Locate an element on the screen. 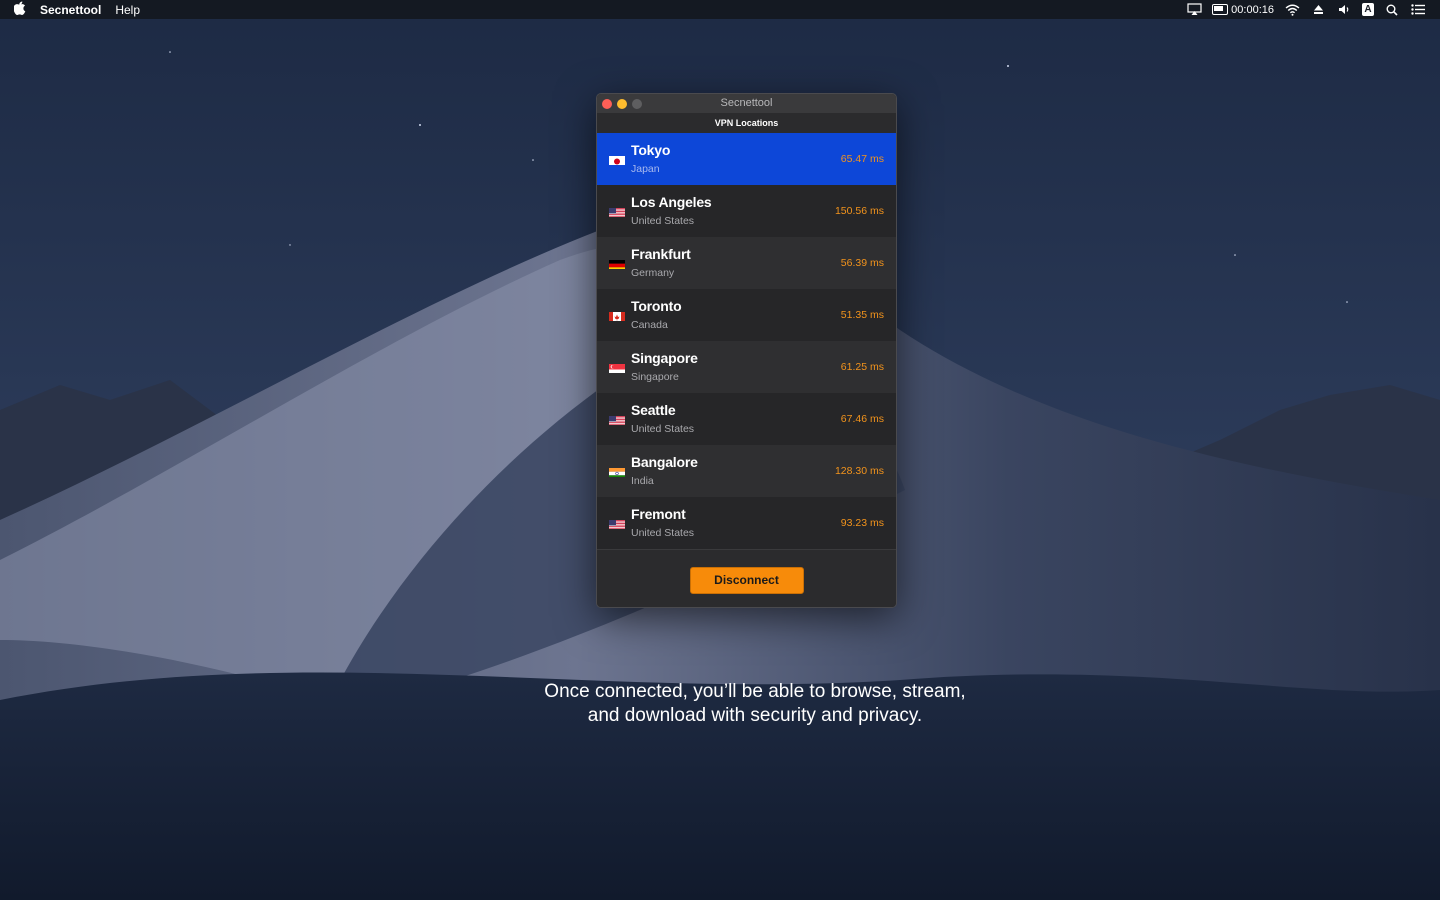  location-country: Canada is located at coordinates (649, 325).